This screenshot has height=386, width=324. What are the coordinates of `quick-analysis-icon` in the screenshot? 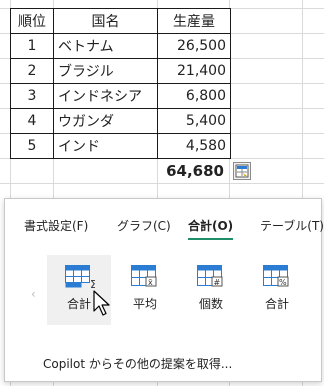 It's located at (242, 171).